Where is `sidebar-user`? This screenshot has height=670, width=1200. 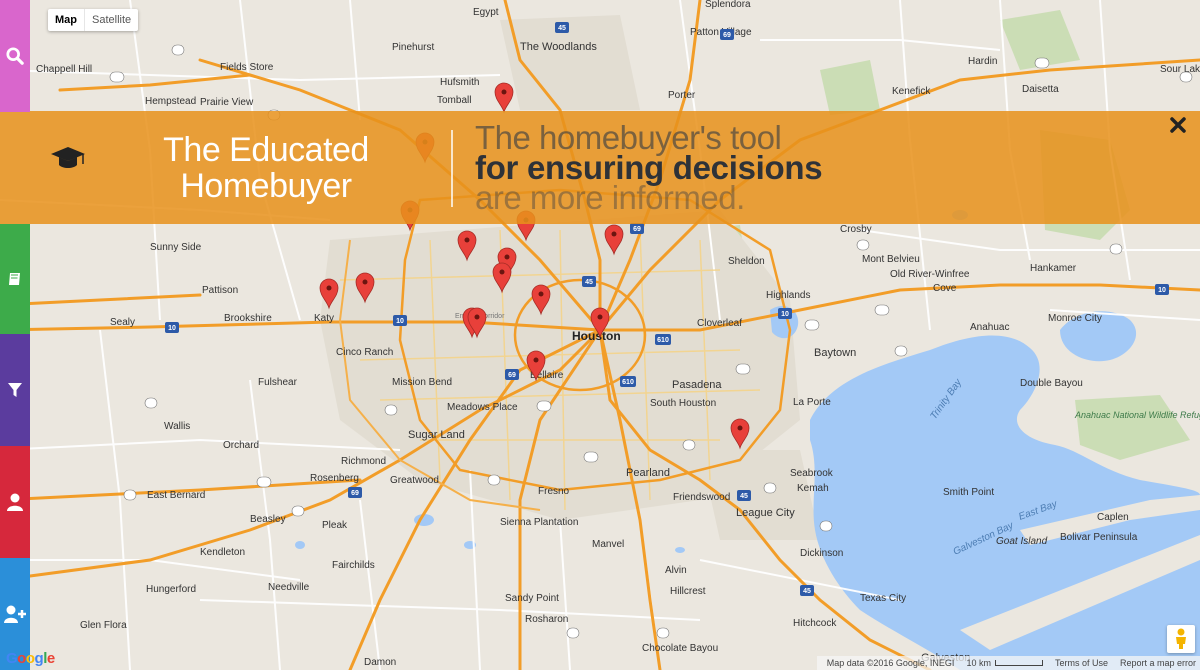
sidebar-user is located at coordinates (15, 502).